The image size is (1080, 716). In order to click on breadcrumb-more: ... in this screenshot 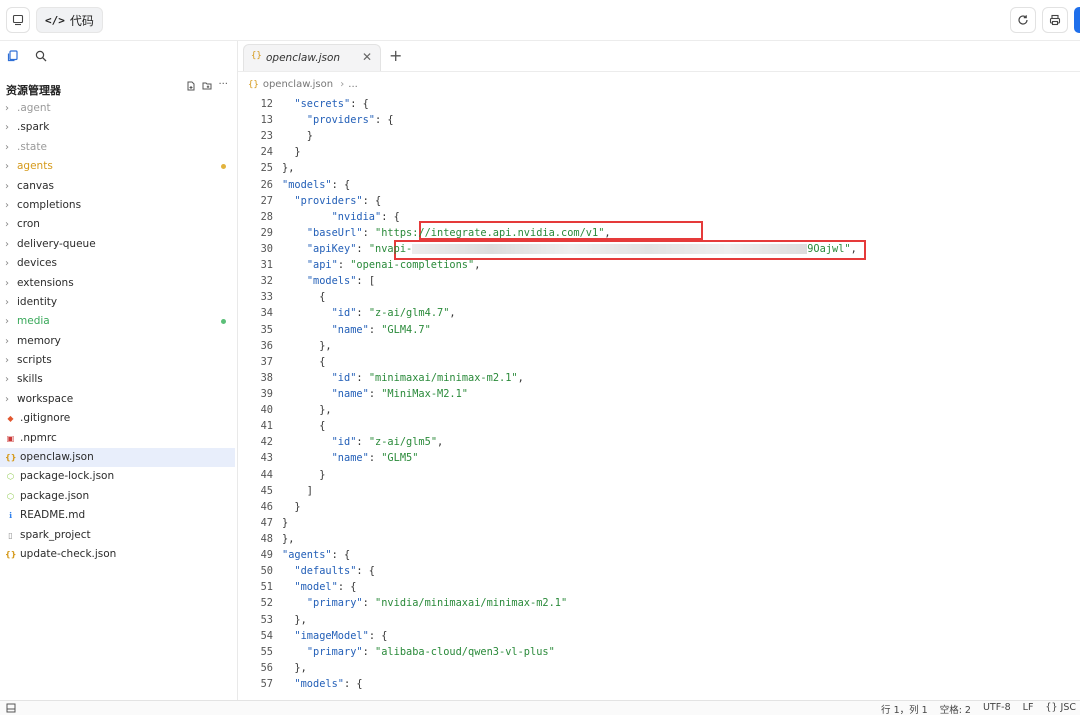, I will do `click(353, 84)`.